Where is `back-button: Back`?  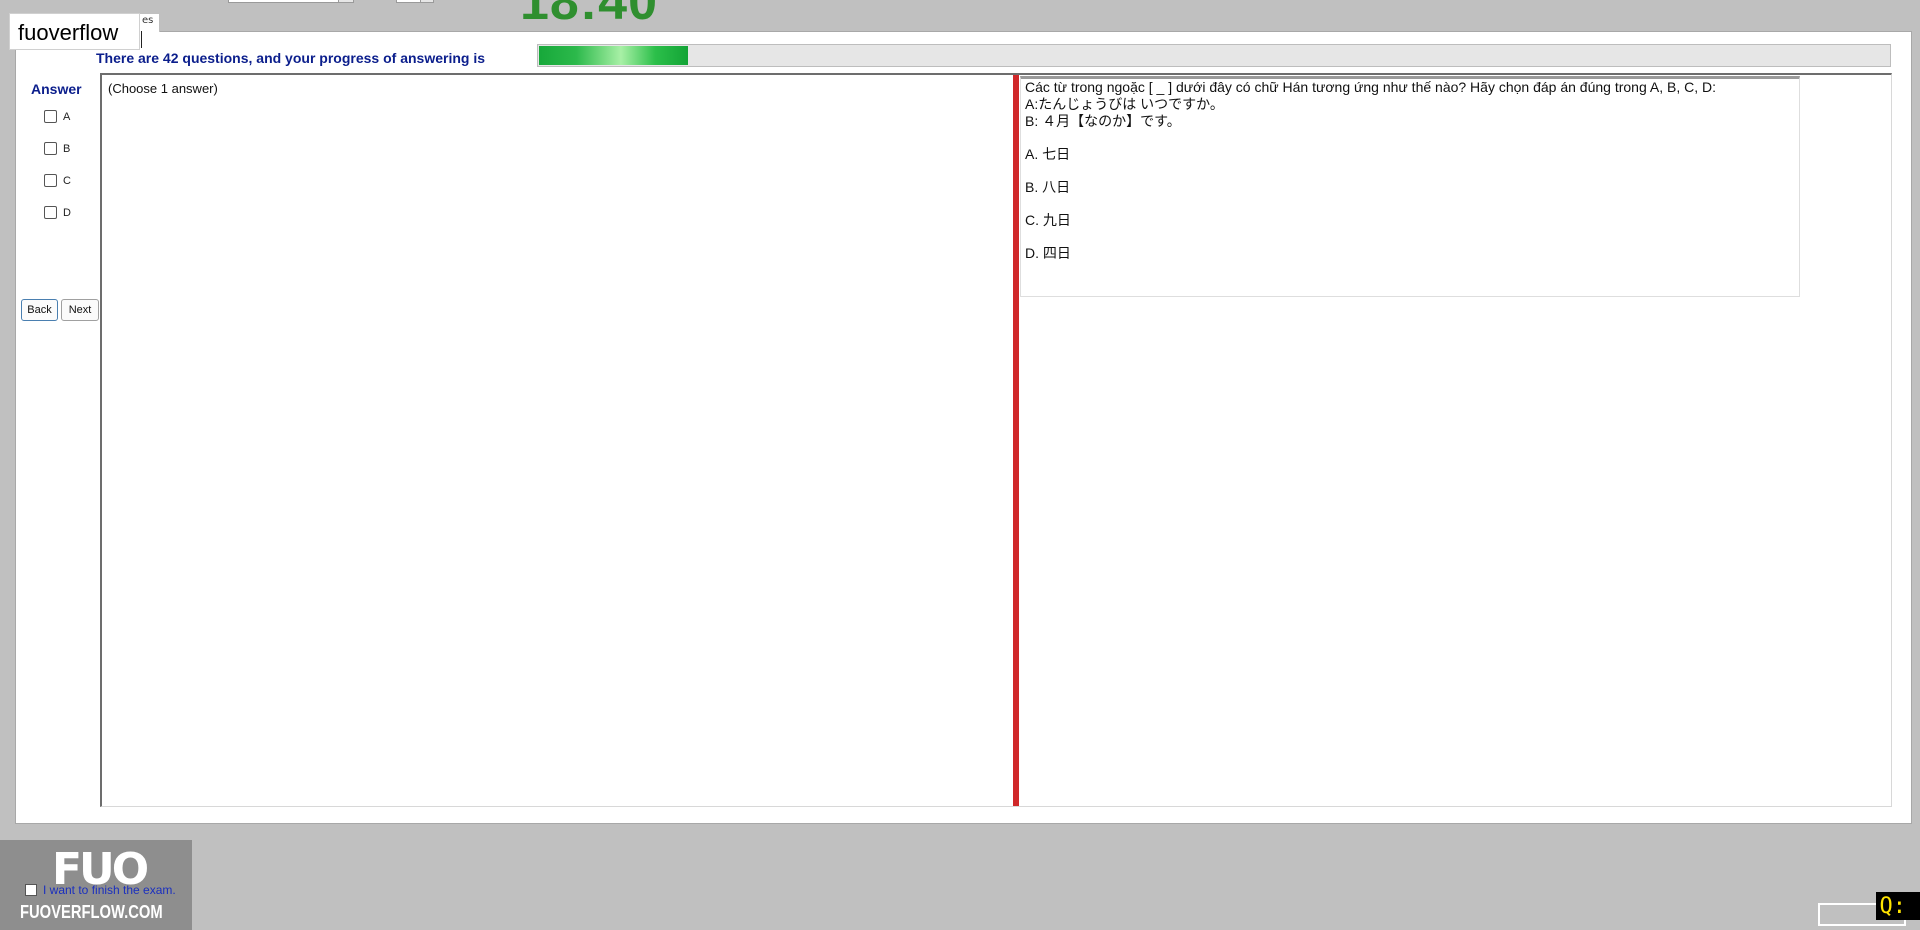
back-button: Back is located at coordinates (39, 310).